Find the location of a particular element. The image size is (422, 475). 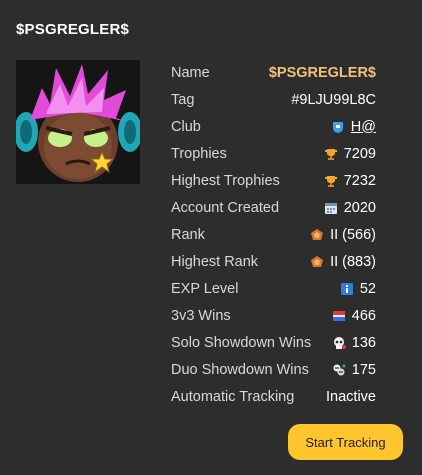

trophies-value: 7209 is located at coordinates (359, 153).